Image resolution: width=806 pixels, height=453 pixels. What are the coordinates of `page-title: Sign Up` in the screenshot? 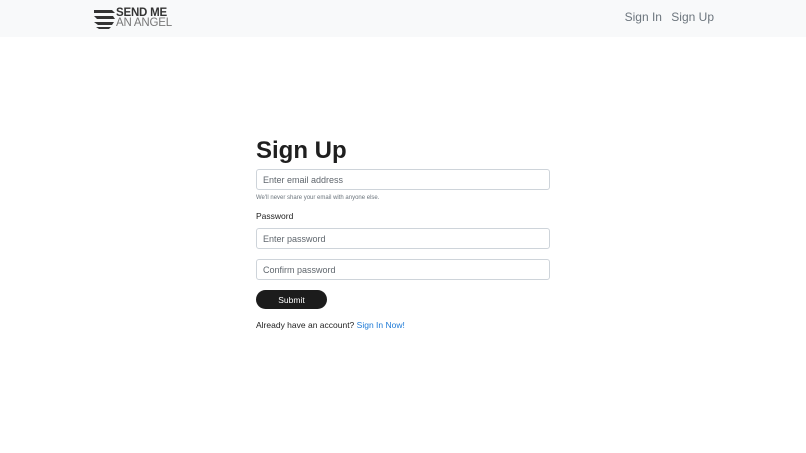 It's located at (301, 150).